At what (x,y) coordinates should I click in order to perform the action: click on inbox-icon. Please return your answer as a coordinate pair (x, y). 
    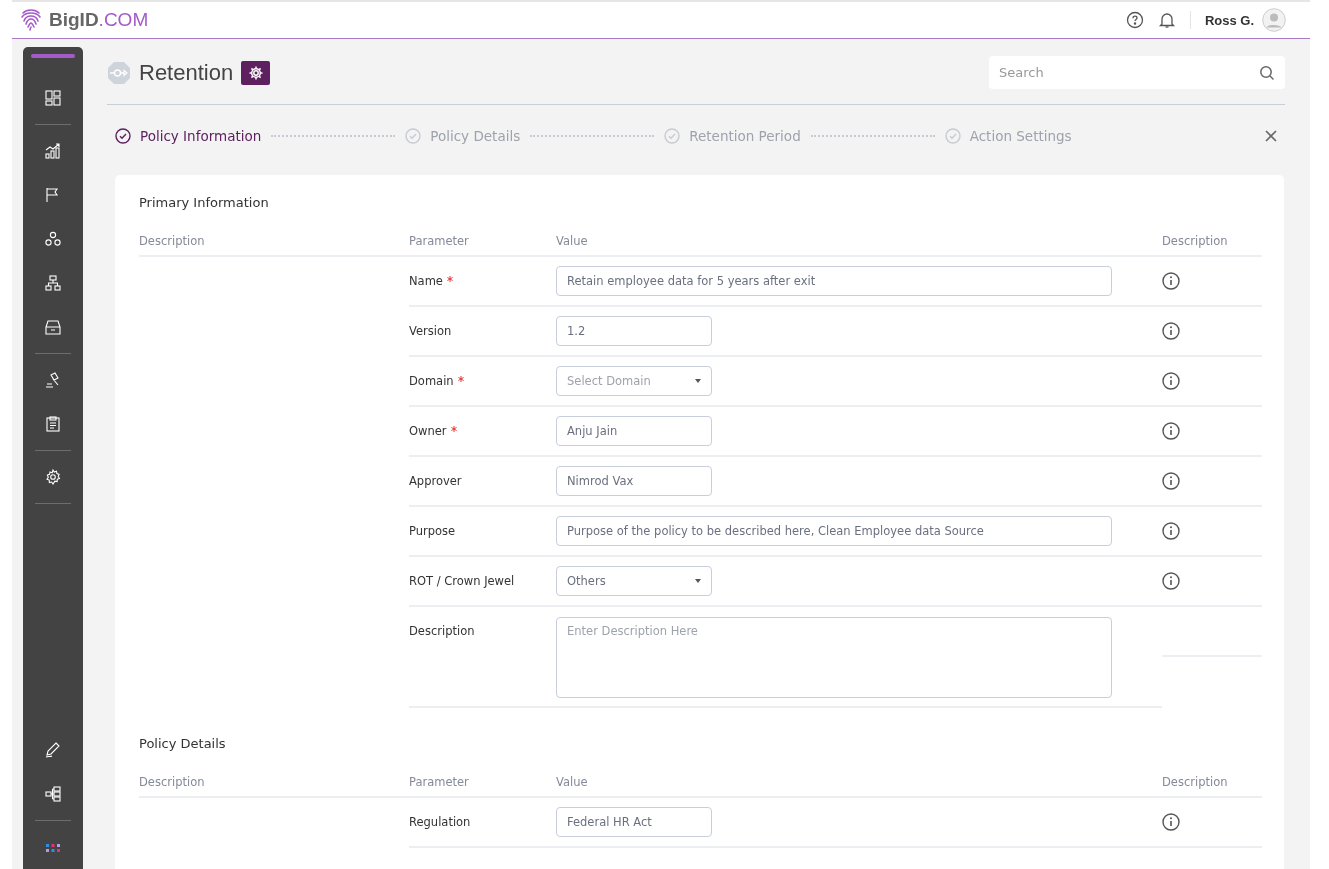
    Looking at the image, I should click on (53, 327).